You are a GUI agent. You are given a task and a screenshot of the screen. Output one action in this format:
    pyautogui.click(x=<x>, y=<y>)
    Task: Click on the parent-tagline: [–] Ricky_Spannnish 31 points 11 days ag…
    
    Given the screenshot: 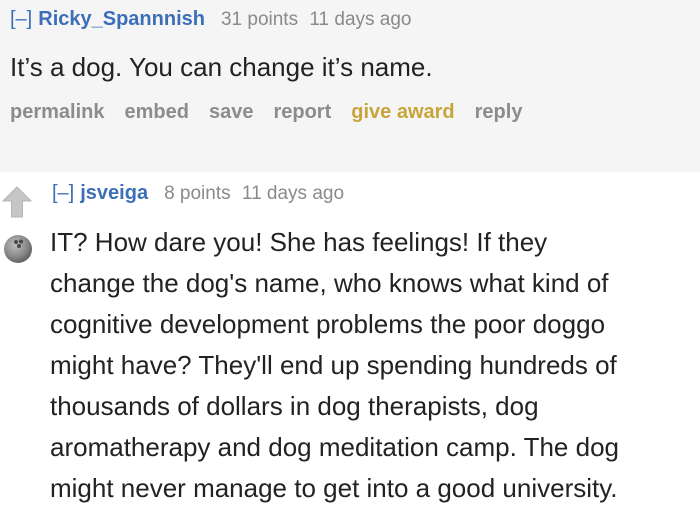 What is the action you would take?
    pyautogui.click(x=211, y=20)
    